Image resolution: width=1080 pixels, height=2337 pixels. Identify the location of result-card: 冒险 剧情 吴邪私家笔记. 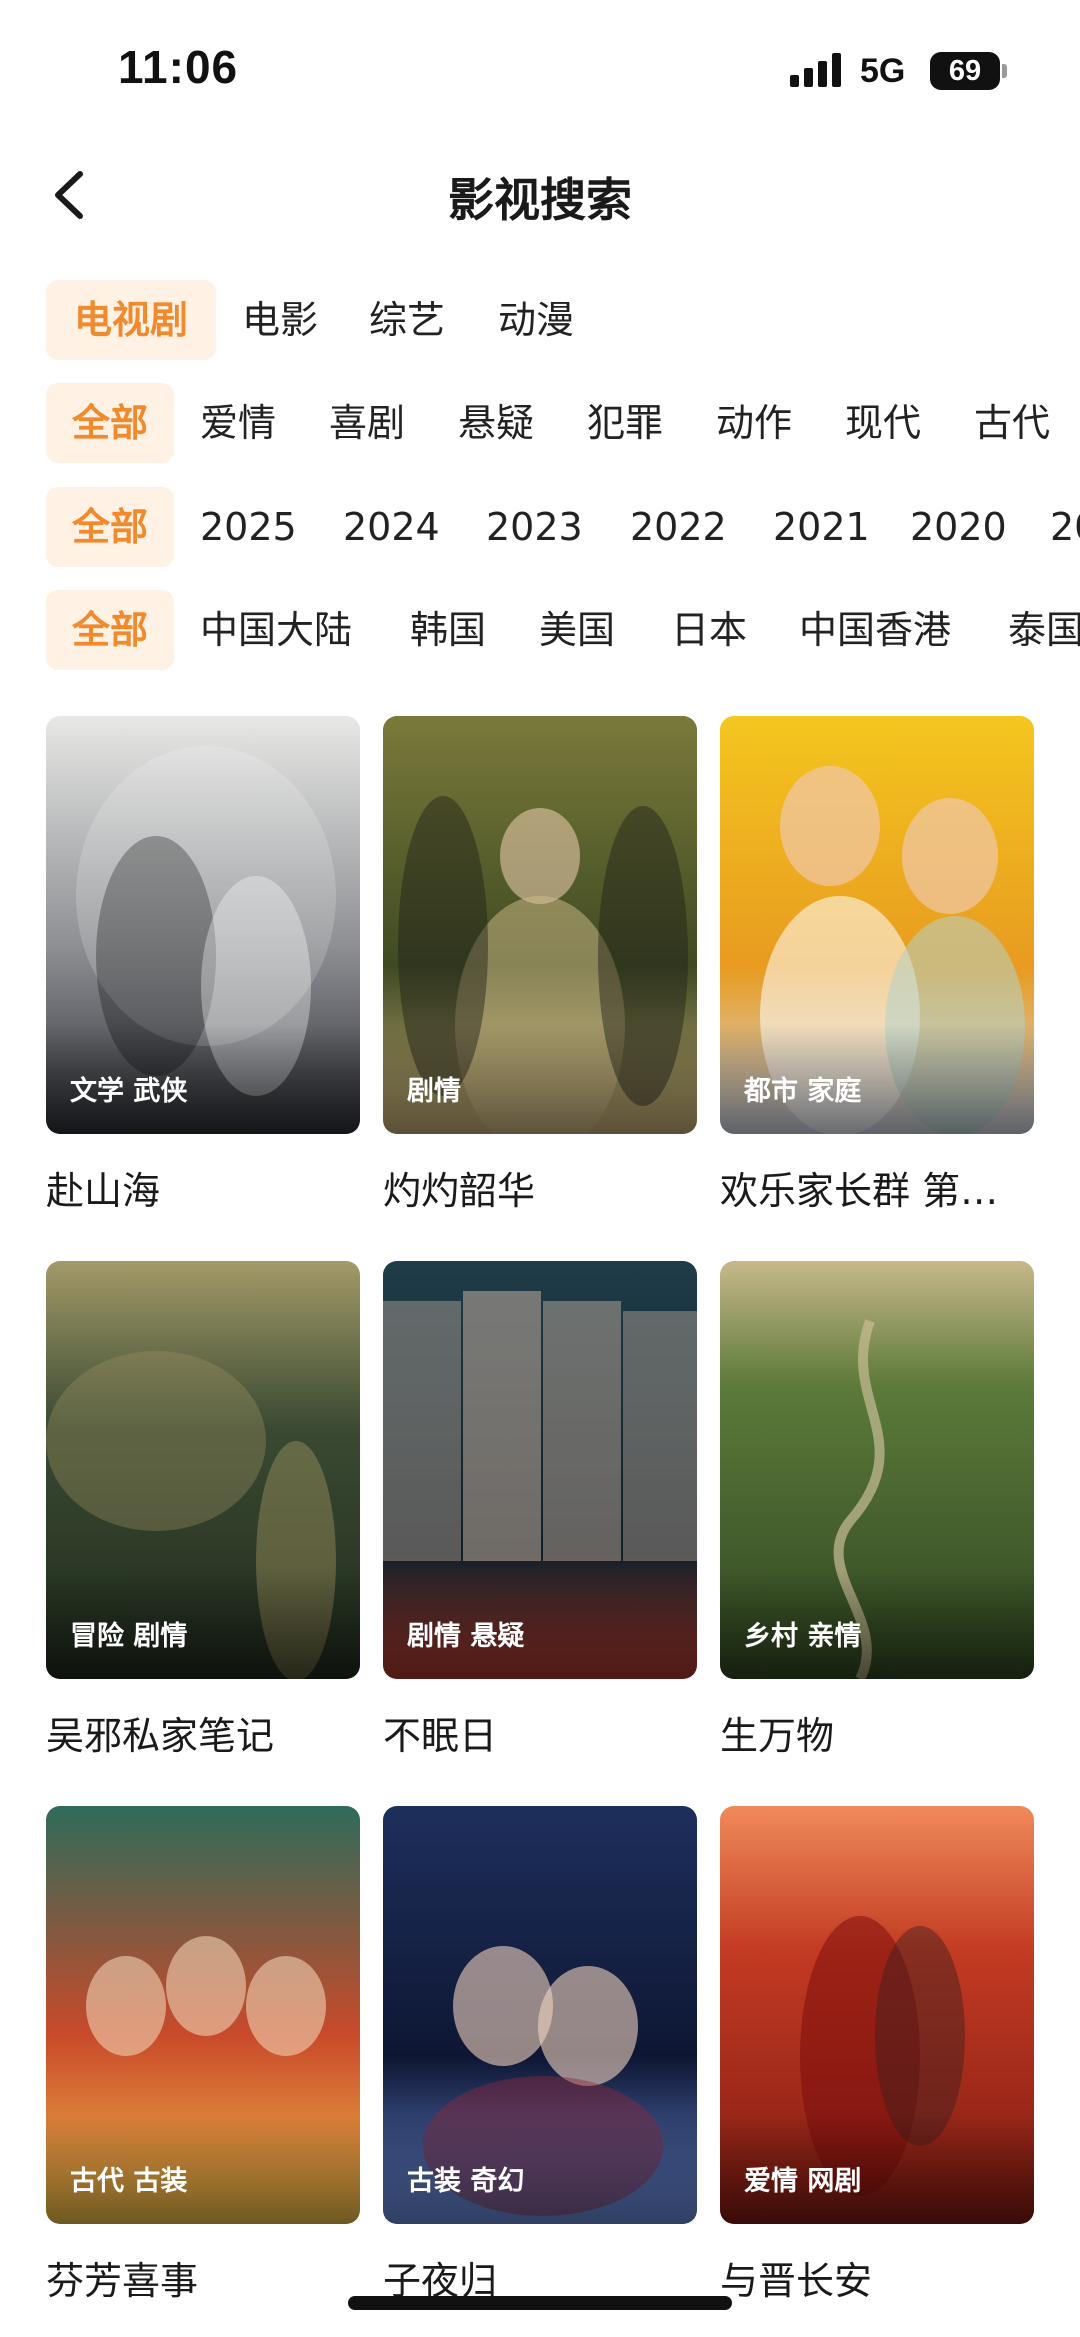
(203, 1510).